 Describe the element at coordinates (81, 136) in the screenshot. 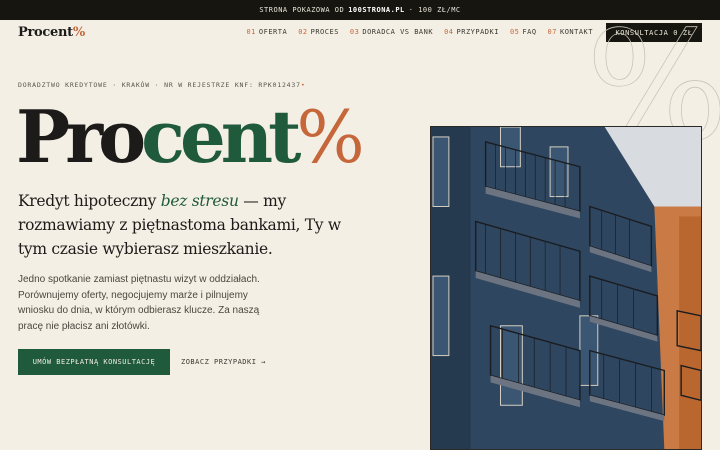

I see `hero-title-part1: Pro` at that location.